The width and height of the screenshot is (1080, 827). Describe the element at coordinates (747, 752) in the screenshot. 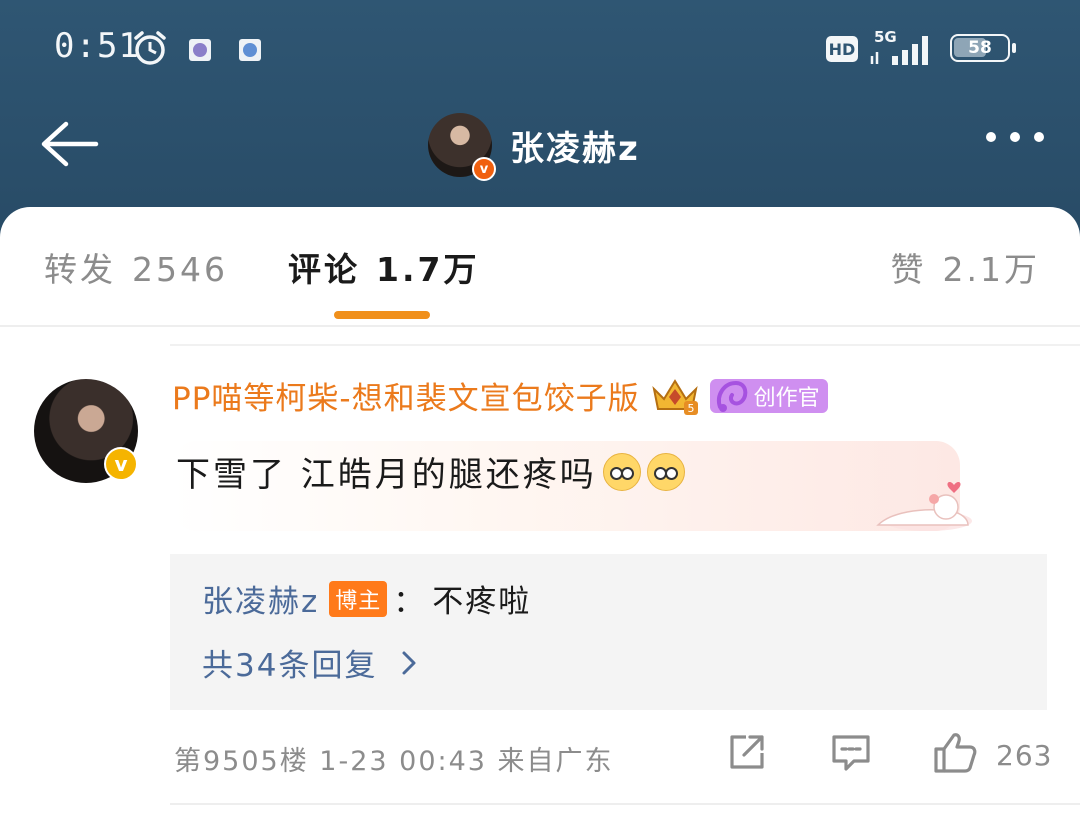

I see `share-icon` at that location.